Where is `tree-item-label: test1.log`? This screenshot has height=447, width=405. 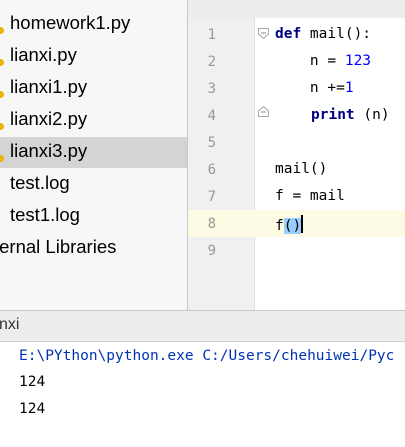 tree-item-label: test1.log is located at coordinates (45, 214).